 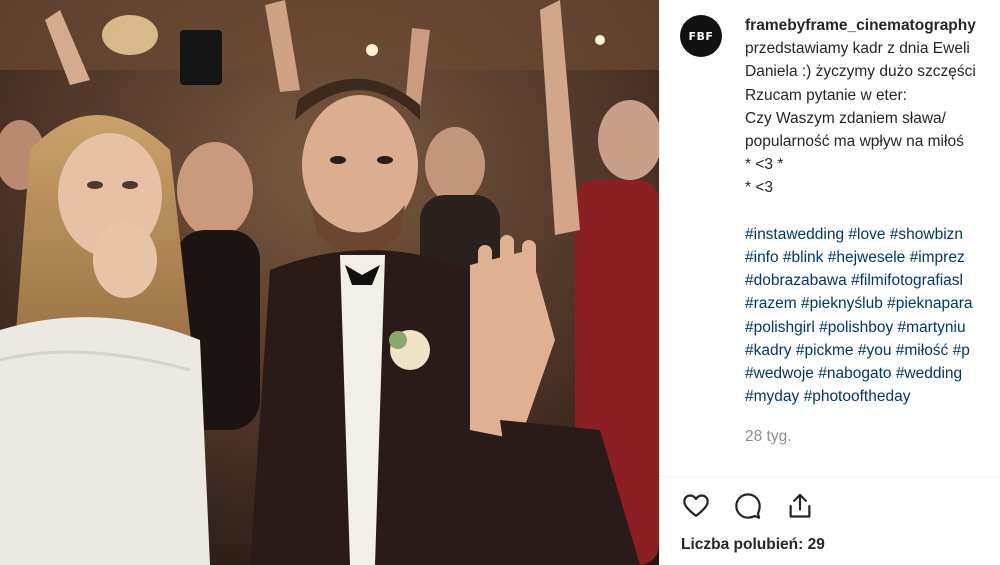 What do you see at coordinates (753, 545) in the screenshot?
I see `likes-count: Liczba polubień: 29` at bounding box center [753, 545].